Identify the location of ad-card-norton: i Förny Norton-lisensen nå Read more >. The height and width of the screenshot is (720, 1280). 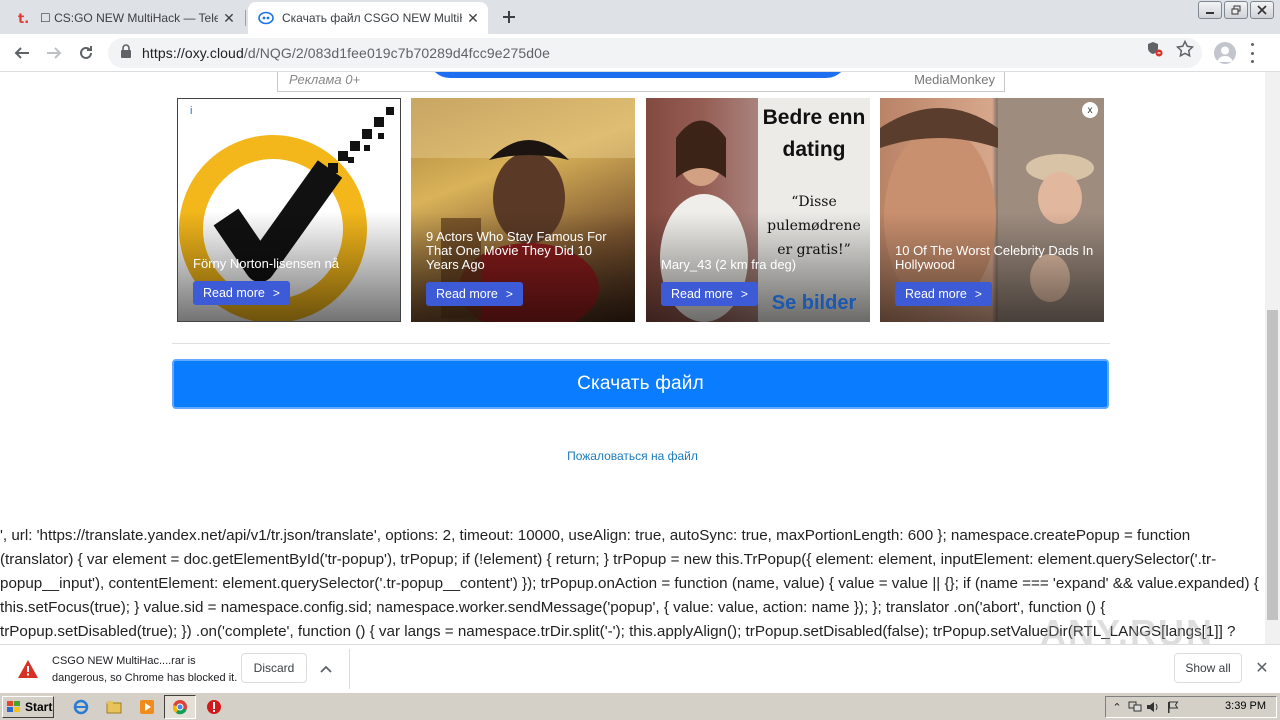
(289, 210).